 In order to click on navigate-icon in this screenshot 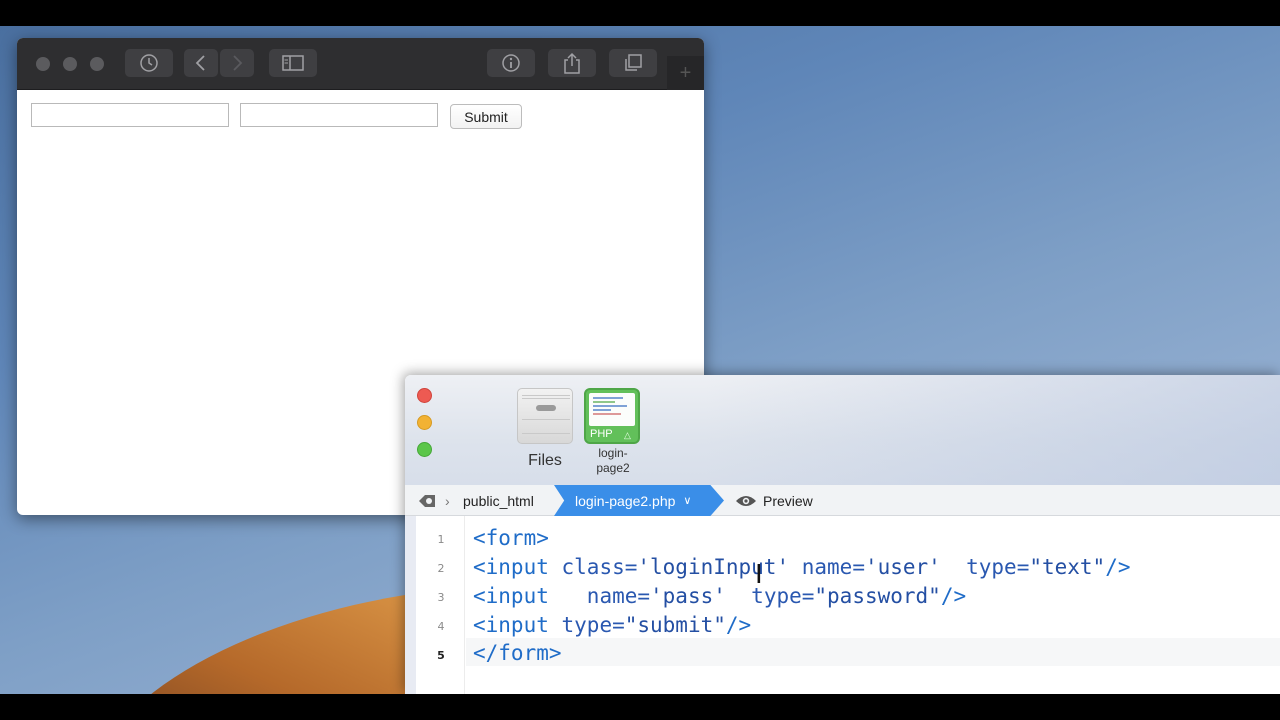, I will do `click(427, 500)`.